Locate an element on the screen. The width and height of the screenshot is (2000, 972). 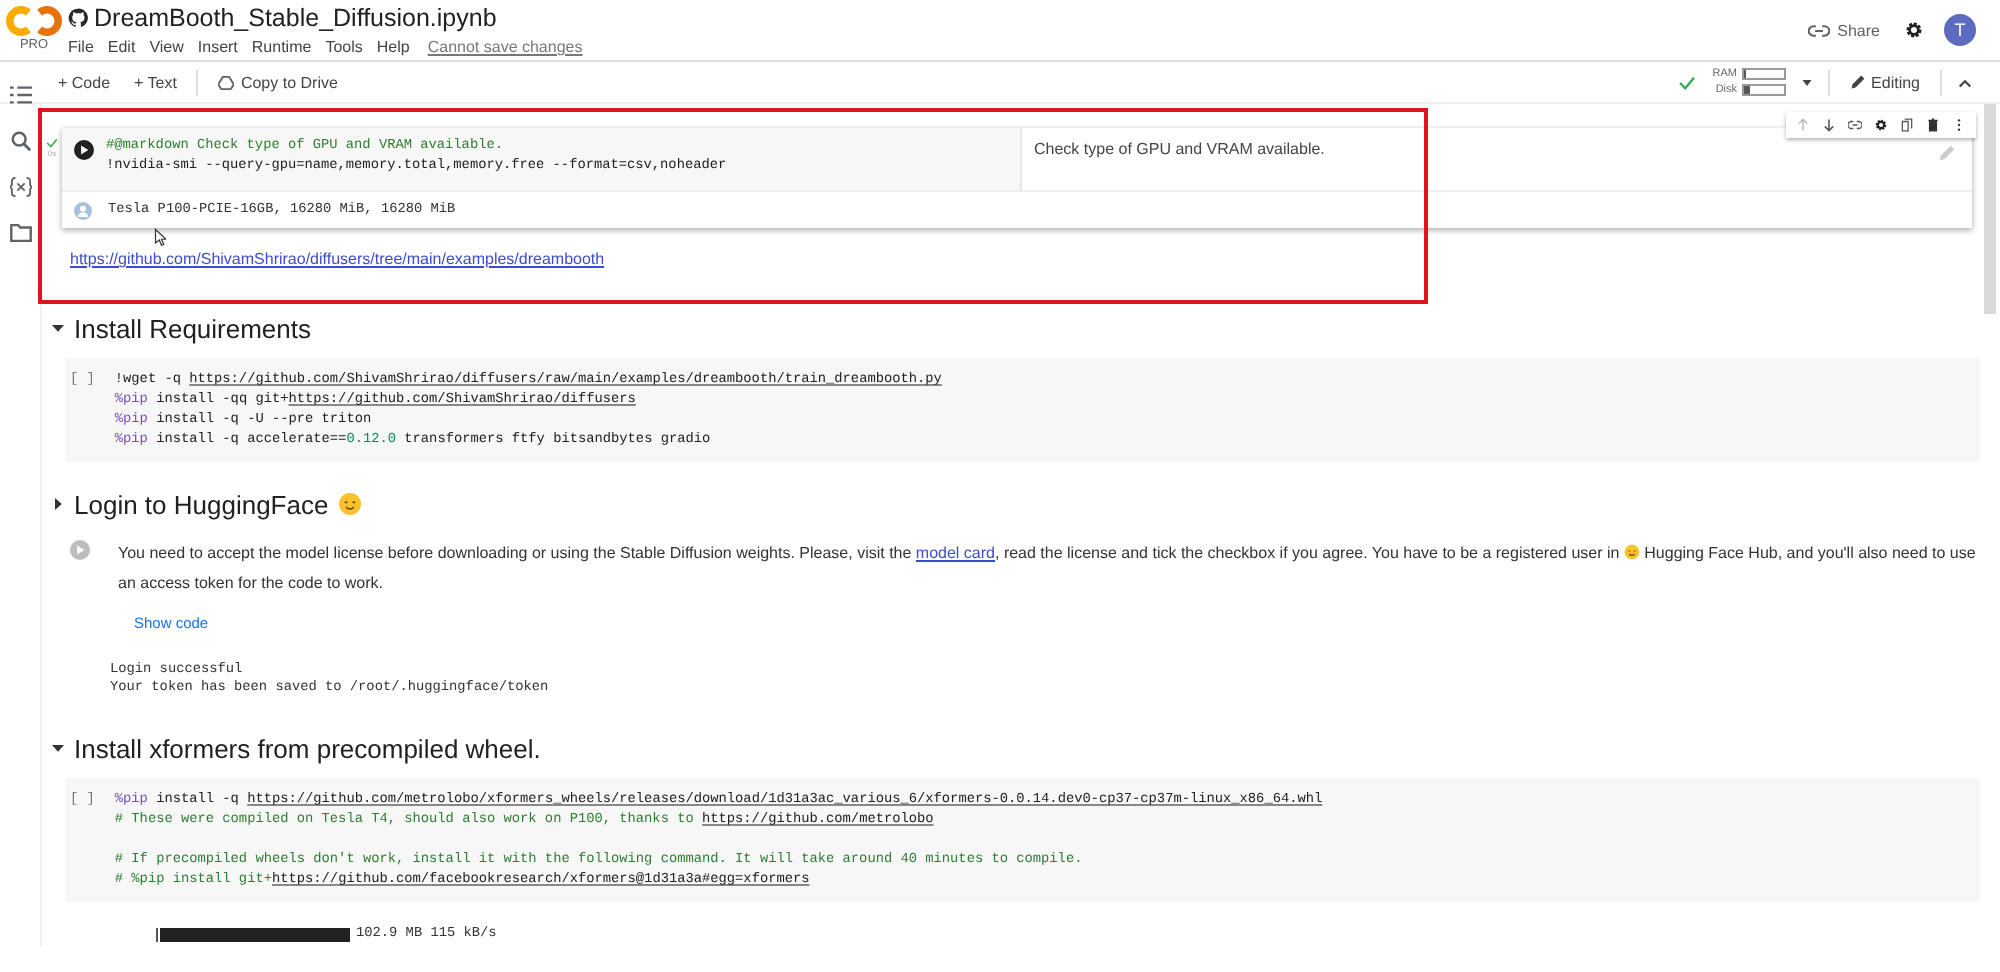
user-avatar: T is located at coordinates (1960, 30).